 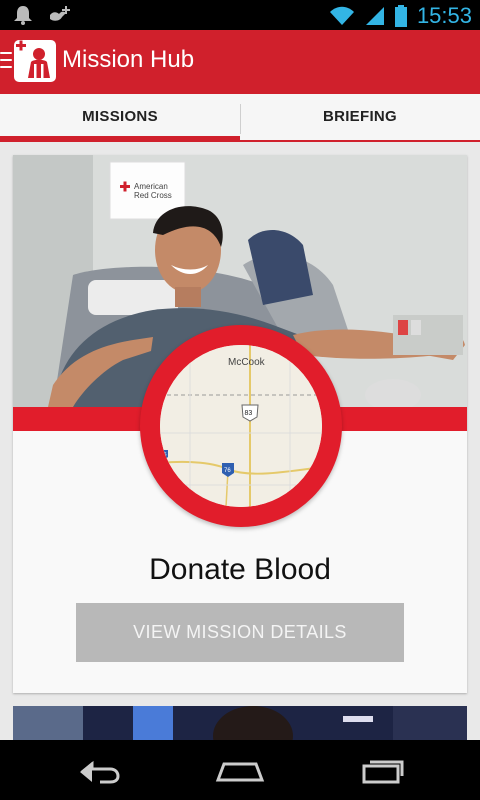 What do you see at coordinates (444, 15) in the screenshot?
I see `clock: 15:53` at bounding box center [444, 15].